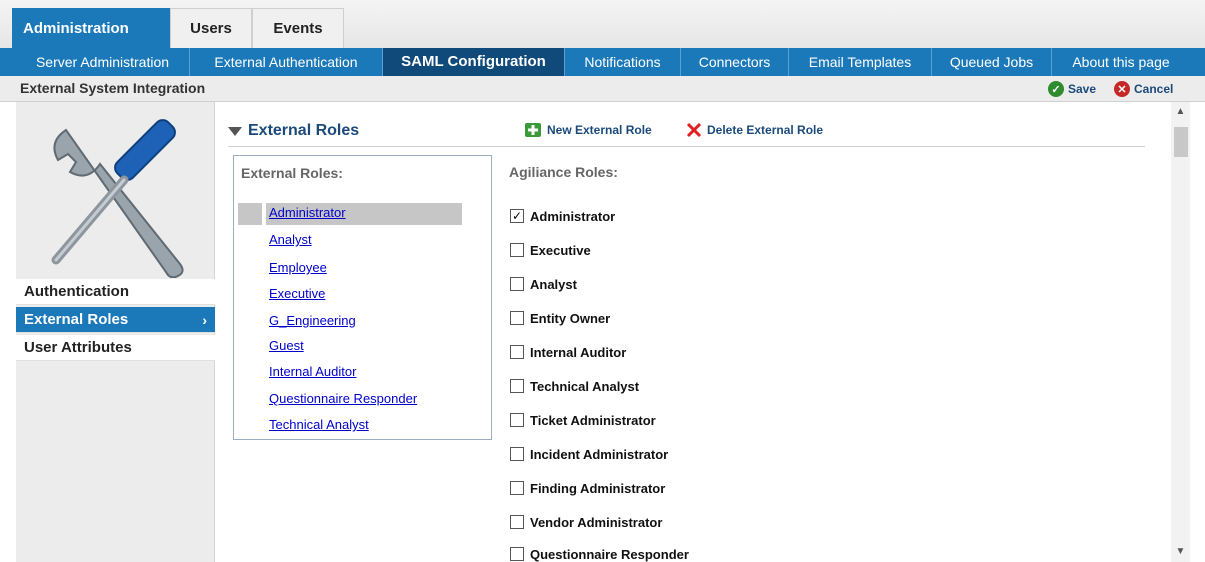 The width and height of the screenshot is (1205, 562). I want to click on list-item: Questionnaire Responder, so click(343, 401).